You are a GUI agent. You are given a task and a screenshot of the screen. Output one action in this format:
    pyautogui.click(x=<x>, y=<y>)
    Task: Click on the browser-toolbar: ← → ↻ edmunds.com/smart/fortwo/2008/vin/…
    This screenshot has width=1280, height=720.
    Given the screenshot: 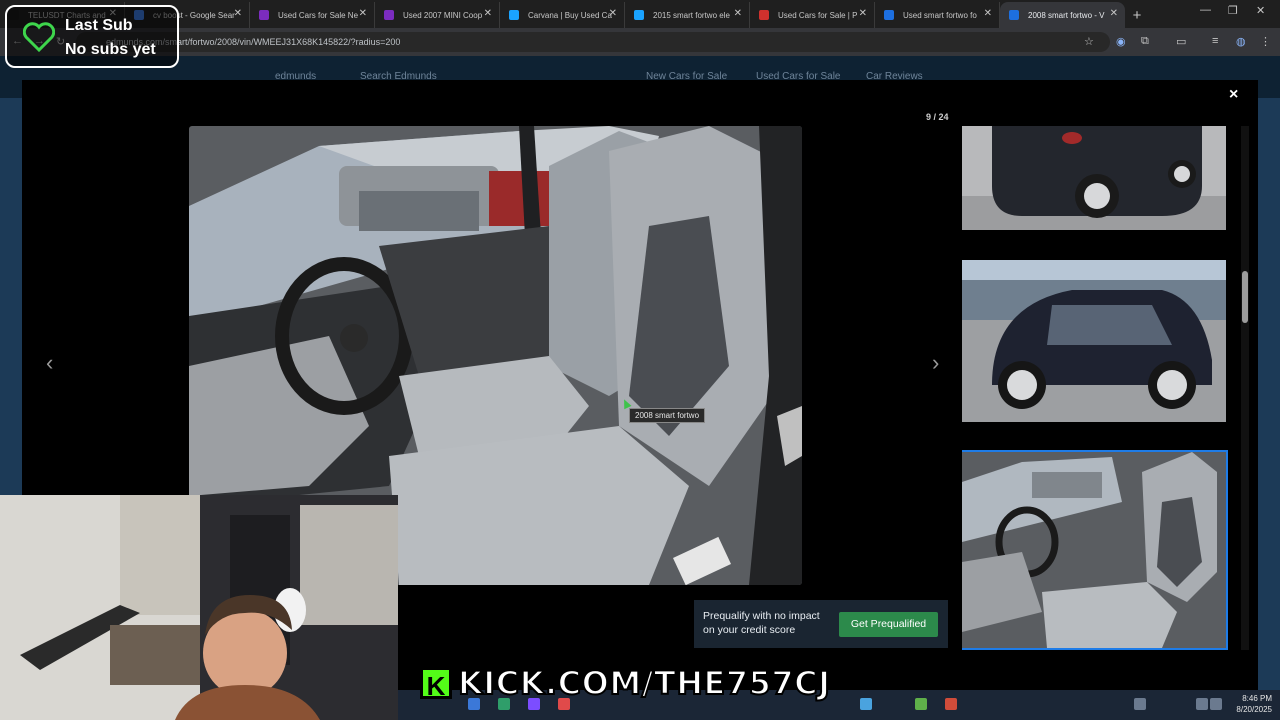 What is the action you would take?
    pyautogui.click(x=640, y=42)
    